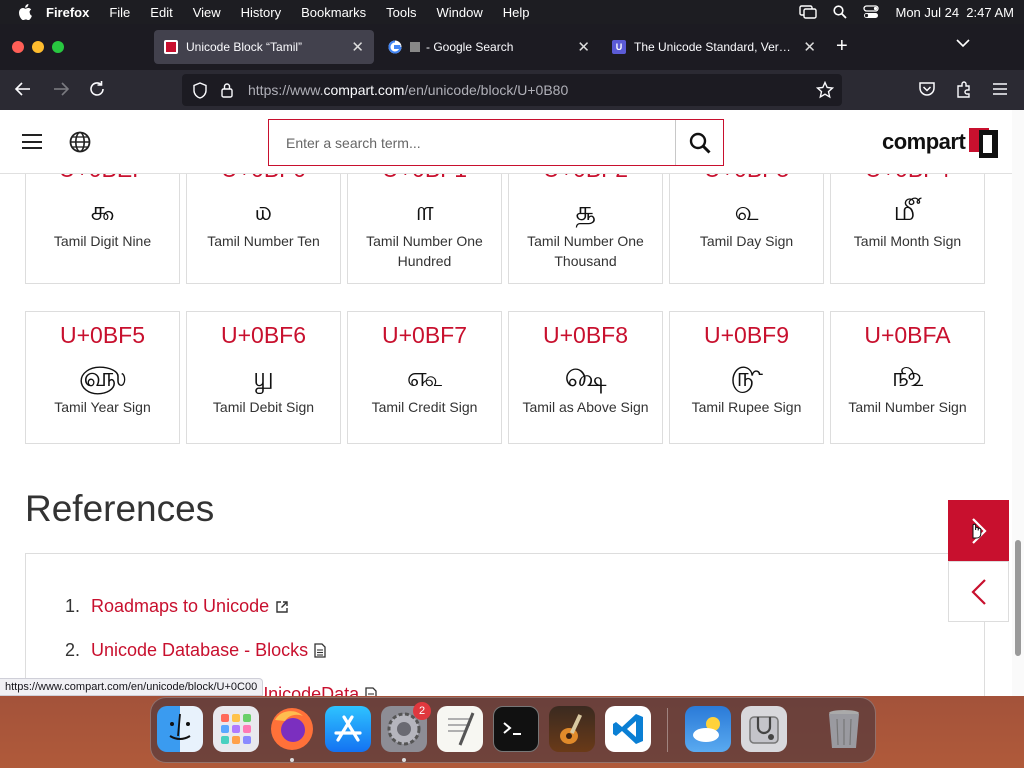  What do you see at coordinates (97, 89) in the screenshot?
I see `reload-icon` at bounding box center [97, 89].